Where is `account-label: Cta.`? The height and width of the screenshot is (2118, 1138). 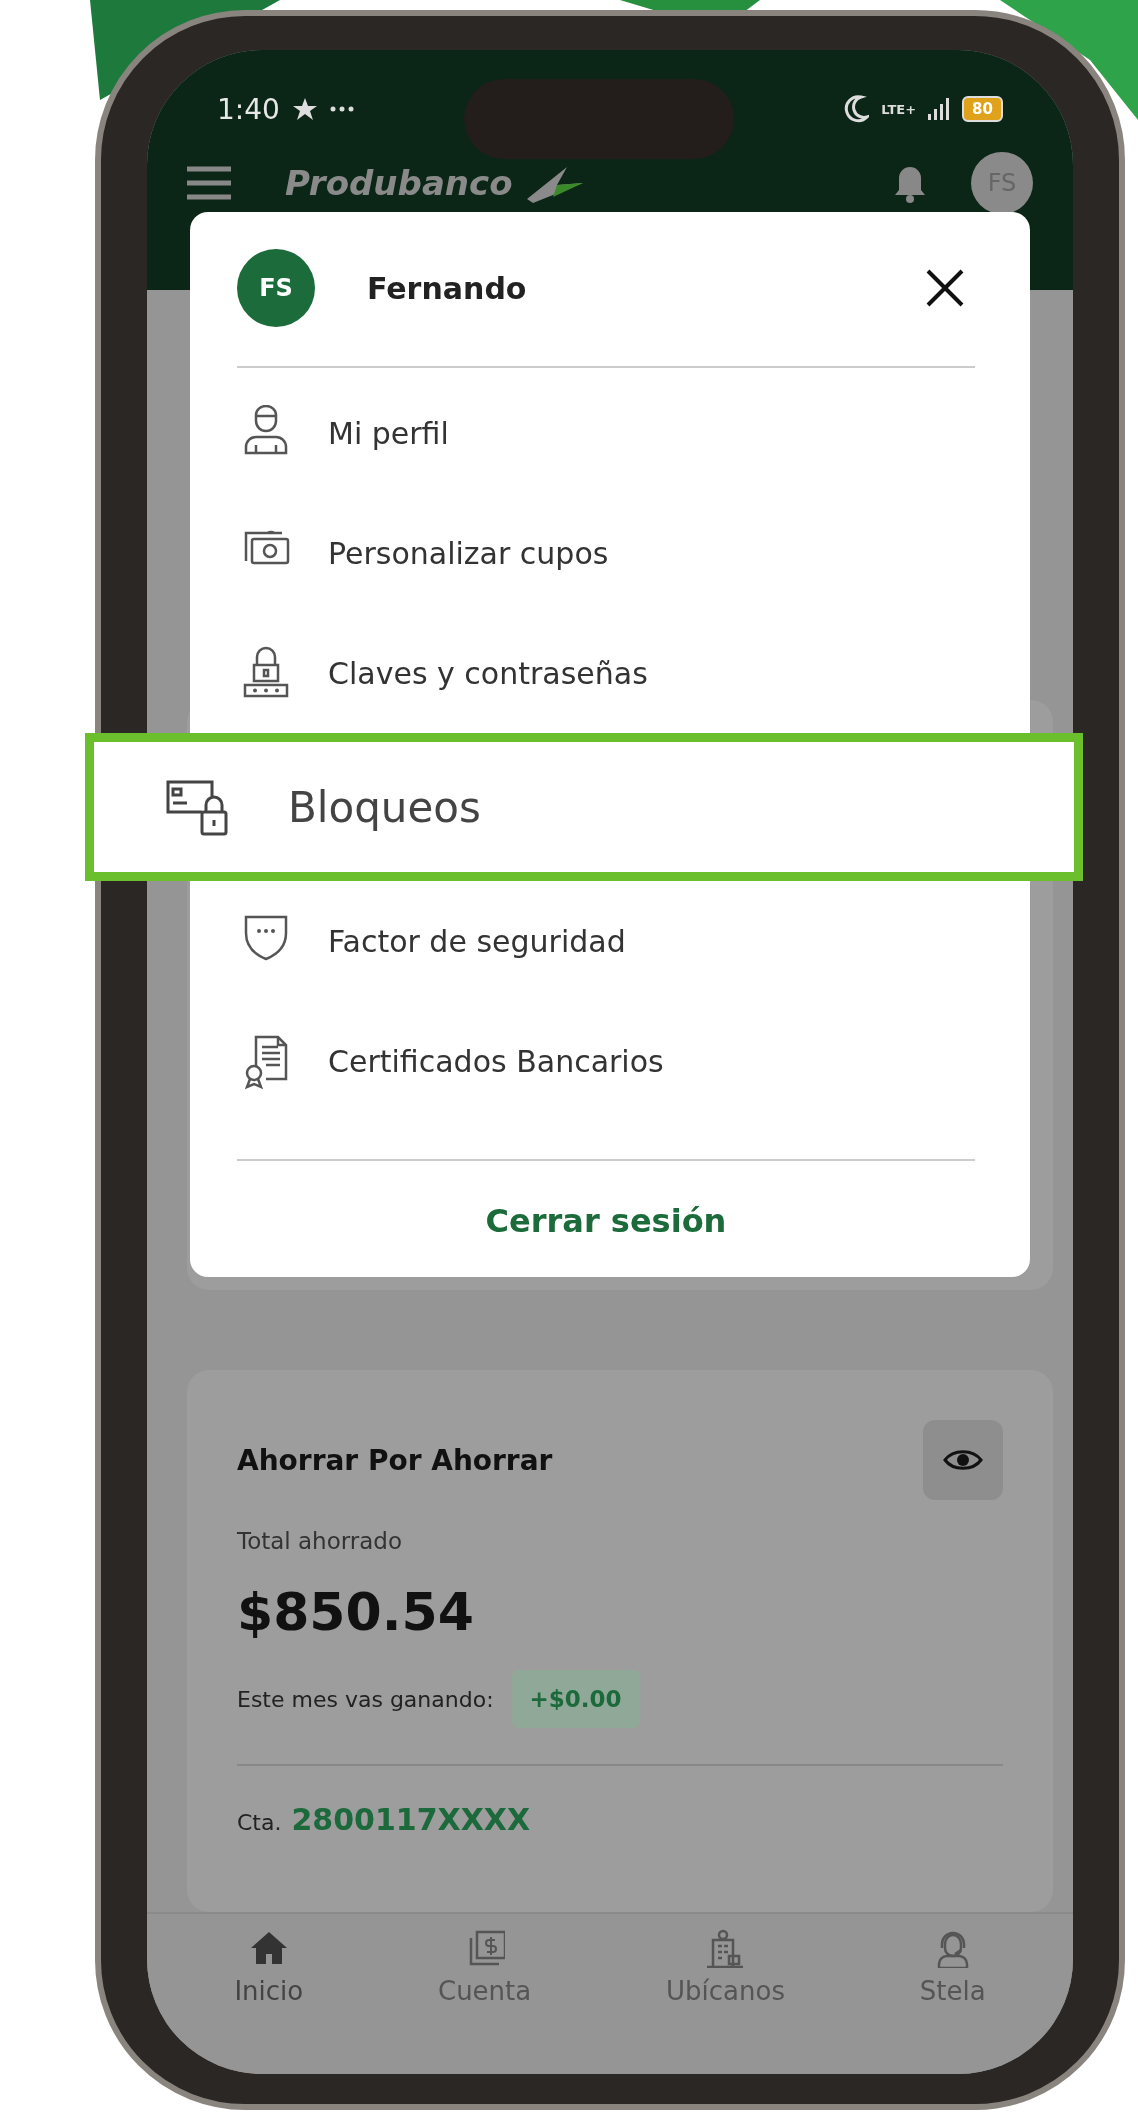 account-label: Cta. is located at coordinates (259, 1822).